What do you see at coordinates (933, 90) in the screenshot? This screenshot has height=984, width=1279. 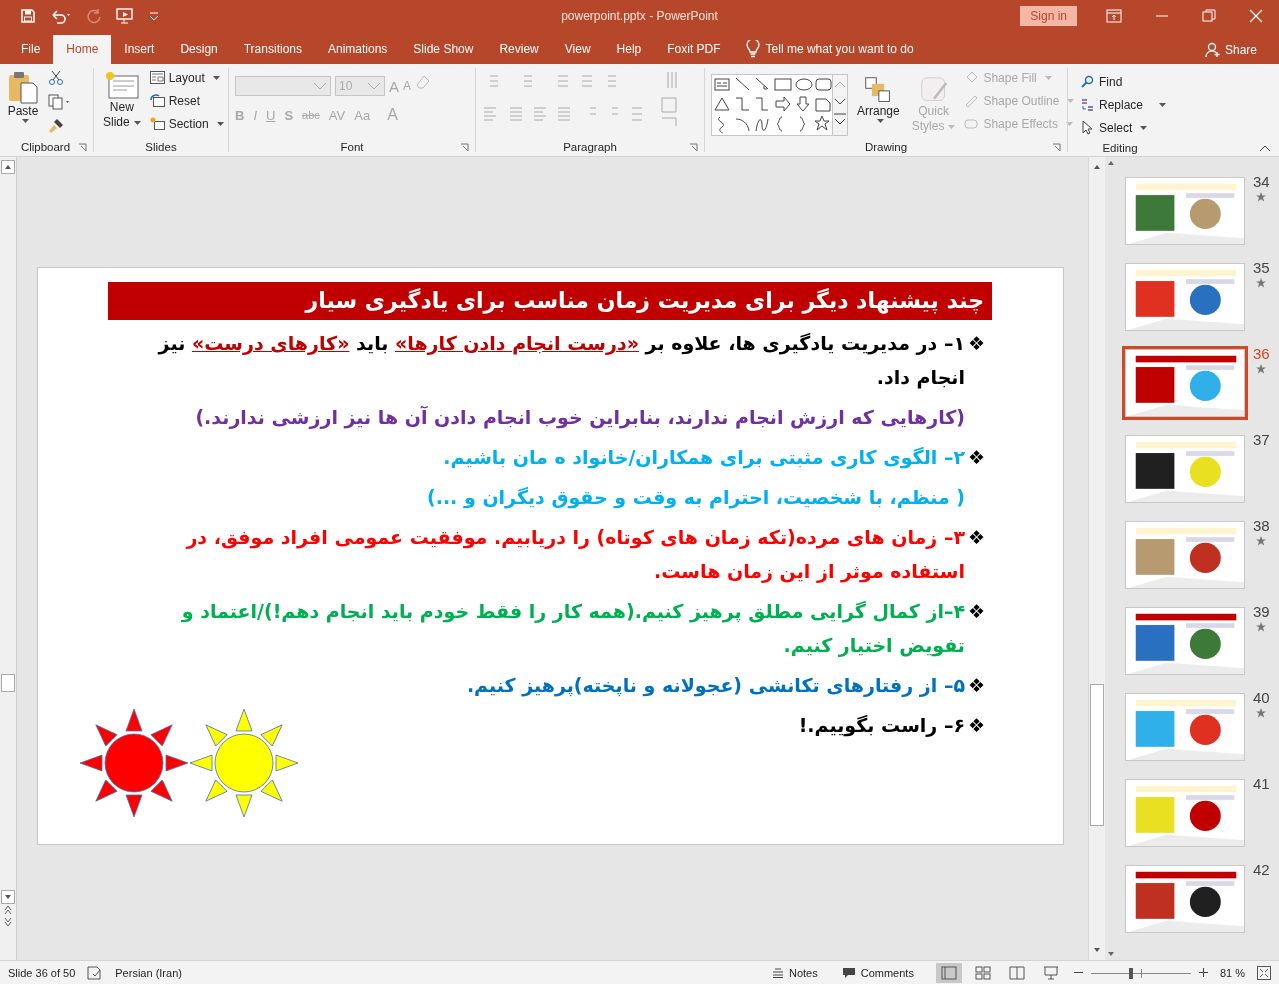 I see `quick-styles-icon` at bounding box center [933, 90].